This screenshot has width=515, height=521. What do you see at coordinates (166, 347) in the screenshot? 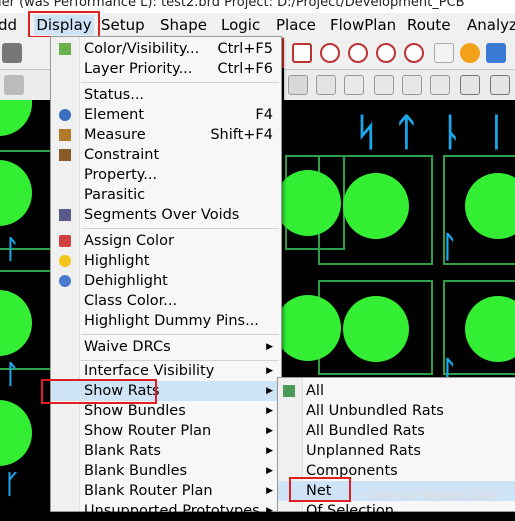
I see `menu-item-waive-drcs: Waive DRCs ▶` at bounding box center [166, 347].